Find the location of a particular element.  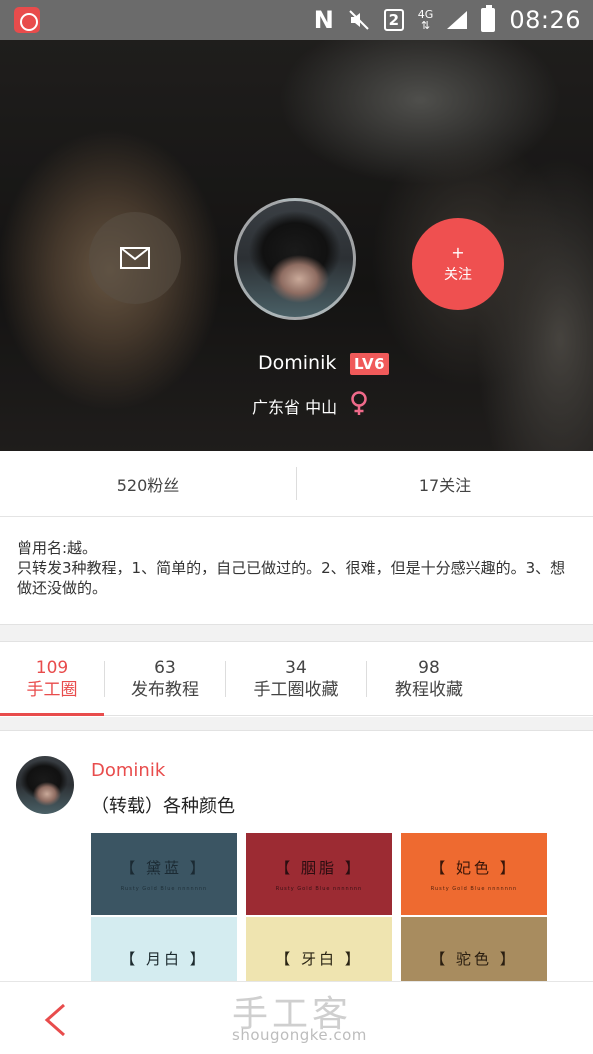

follow-button: + 关注 is located at coordinates (458, 264).